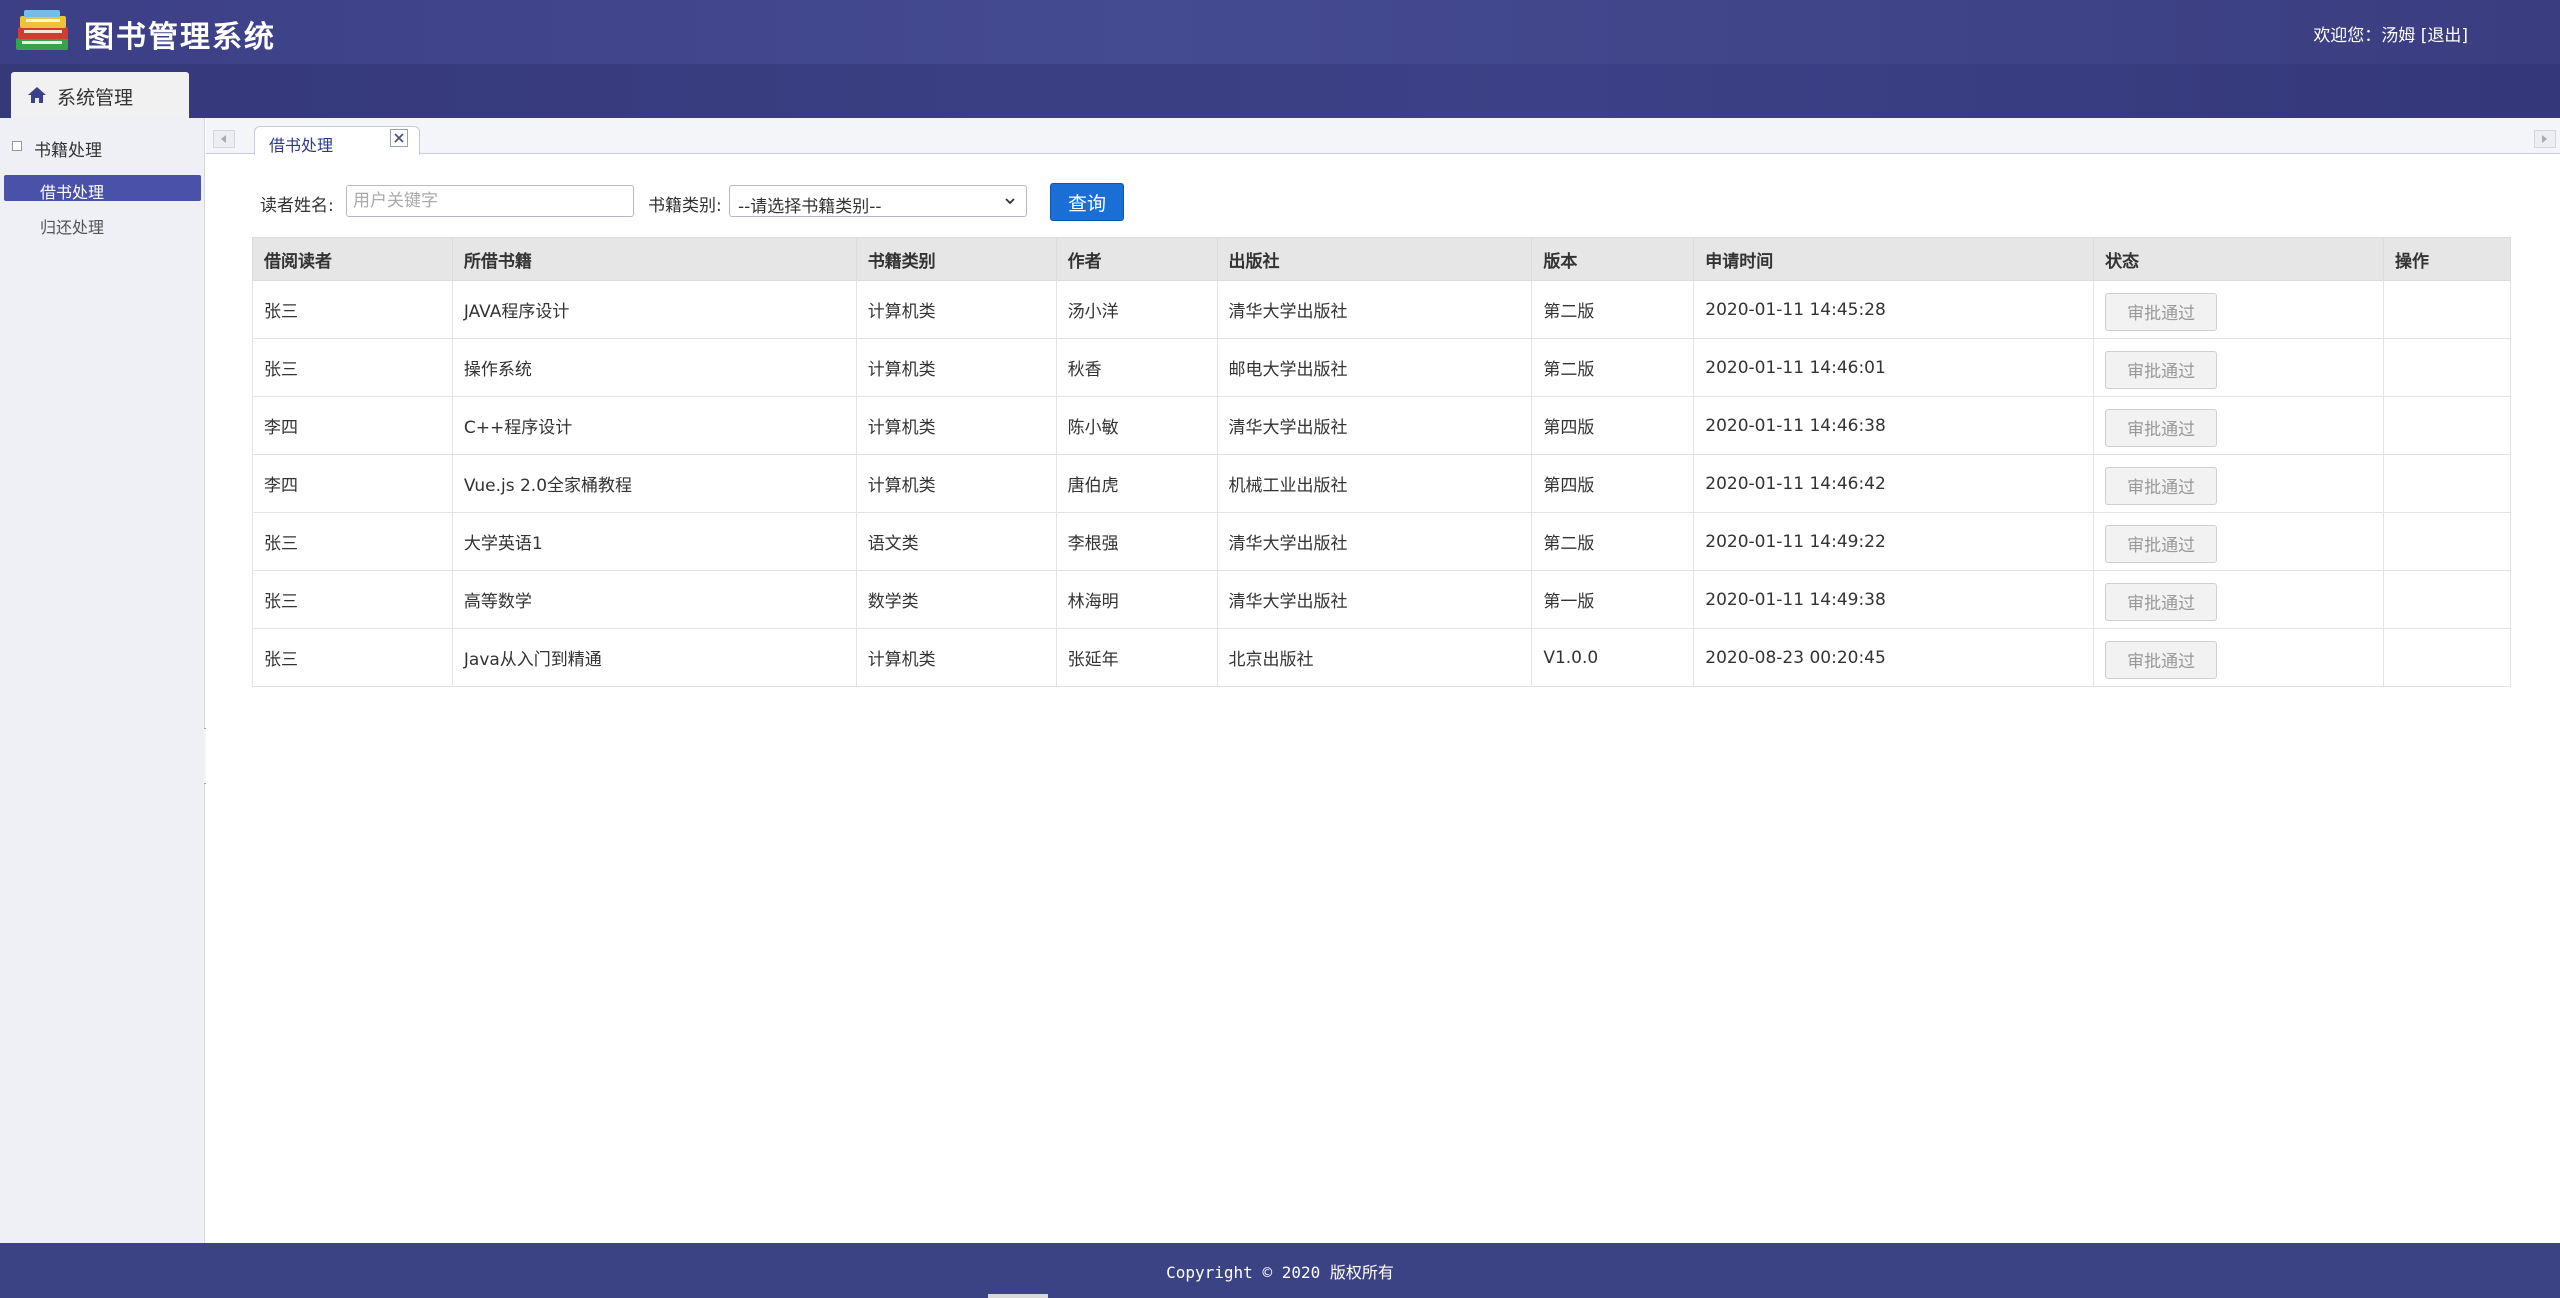 The width and height of the screenshot is (2560, 1298). Describe the element at coordinates (180, 37) in the screenshot. I see `app-title: 图书管理系统` at that location.